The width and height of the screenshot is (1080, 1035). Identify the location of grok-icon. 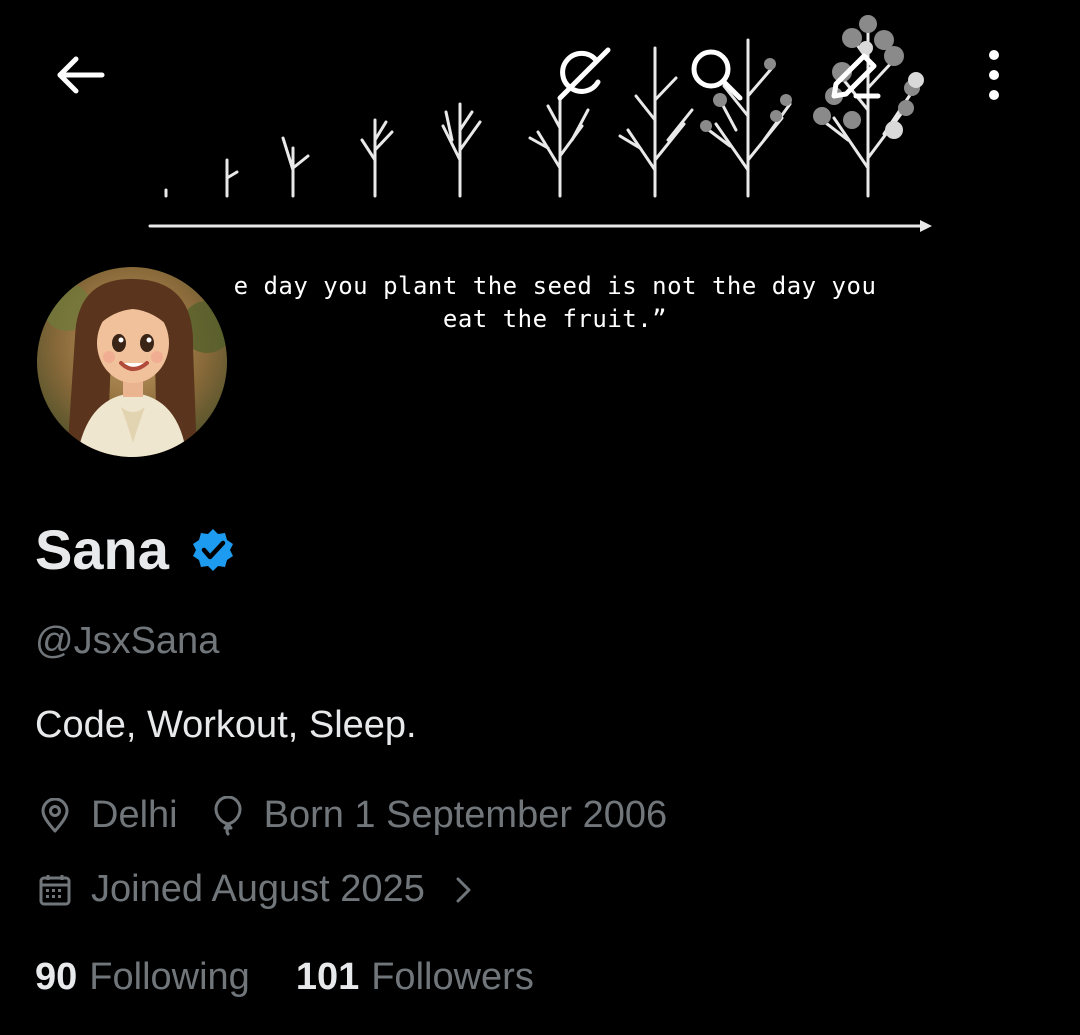
(584, 74).